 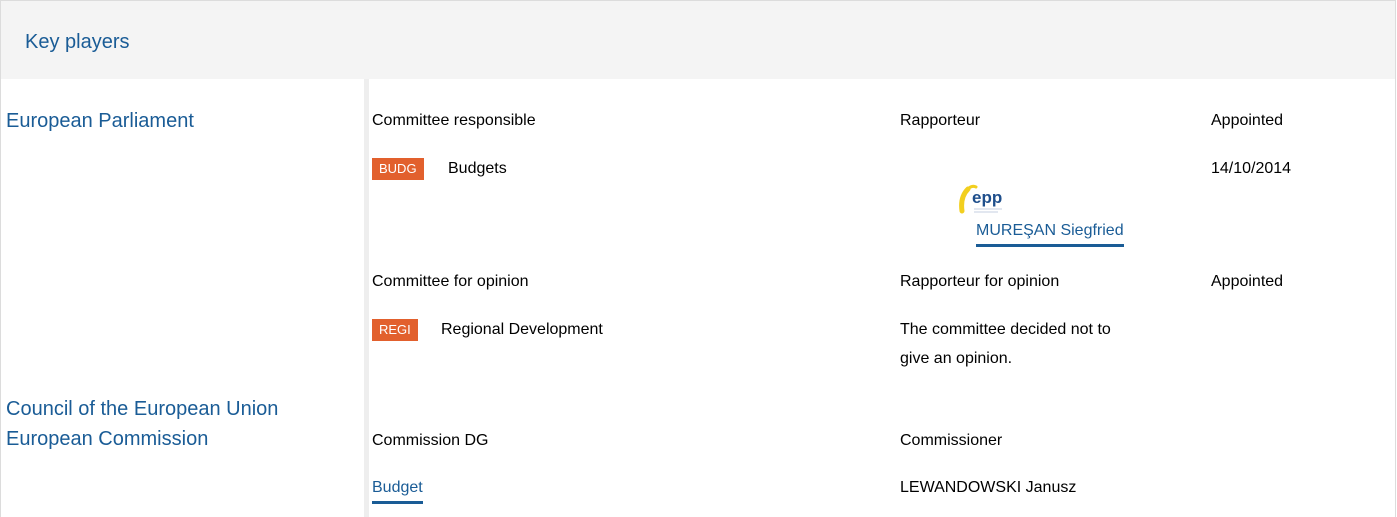 What do you see at coordinates (956, 358) in the screenshot?
I see `no-opinion-note-line2: give an opinion.` at bounding box center [956, 358].